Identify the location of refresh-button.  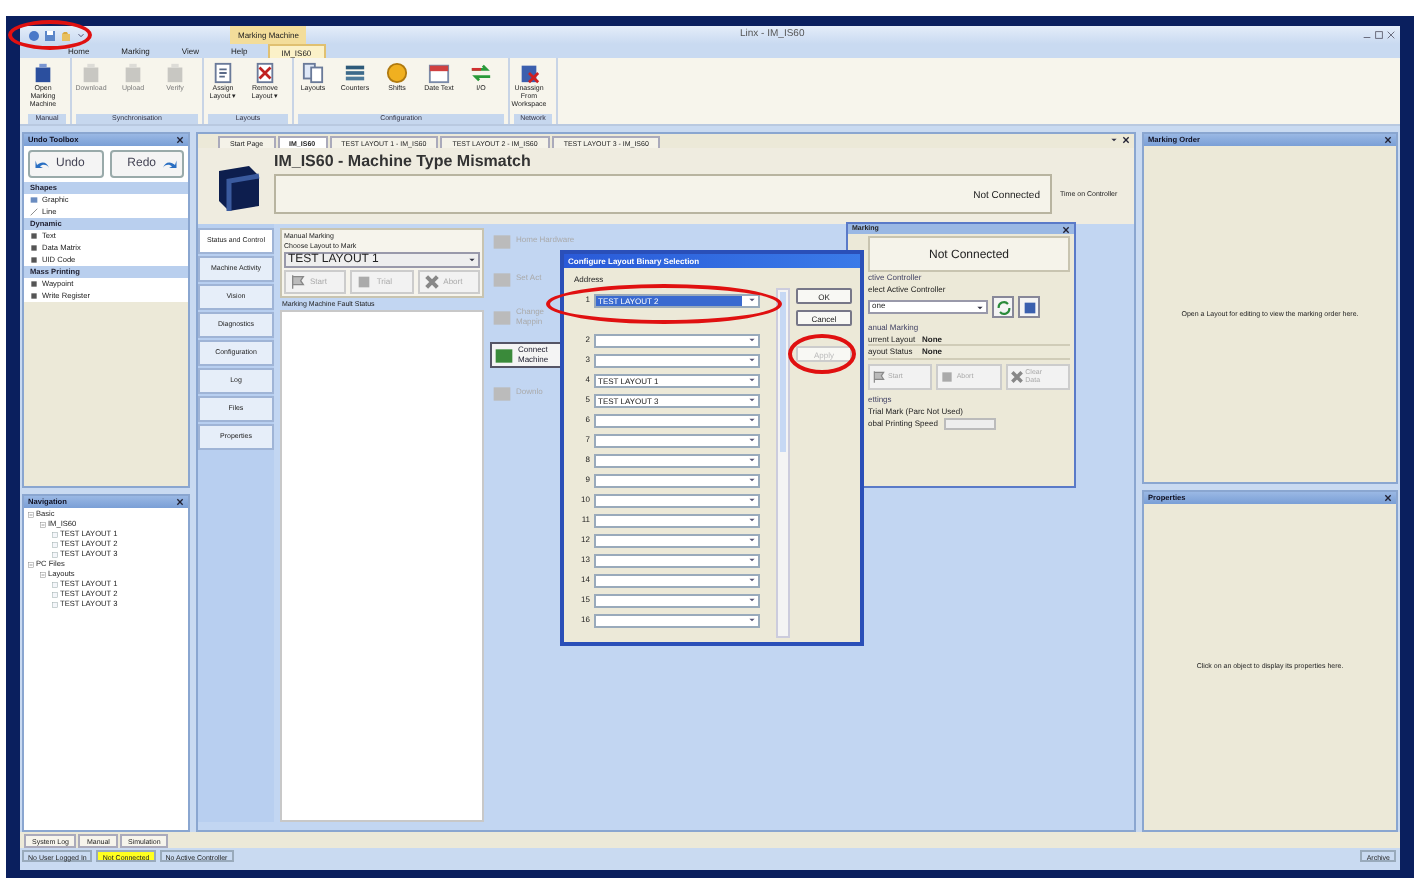
(1003, 307).